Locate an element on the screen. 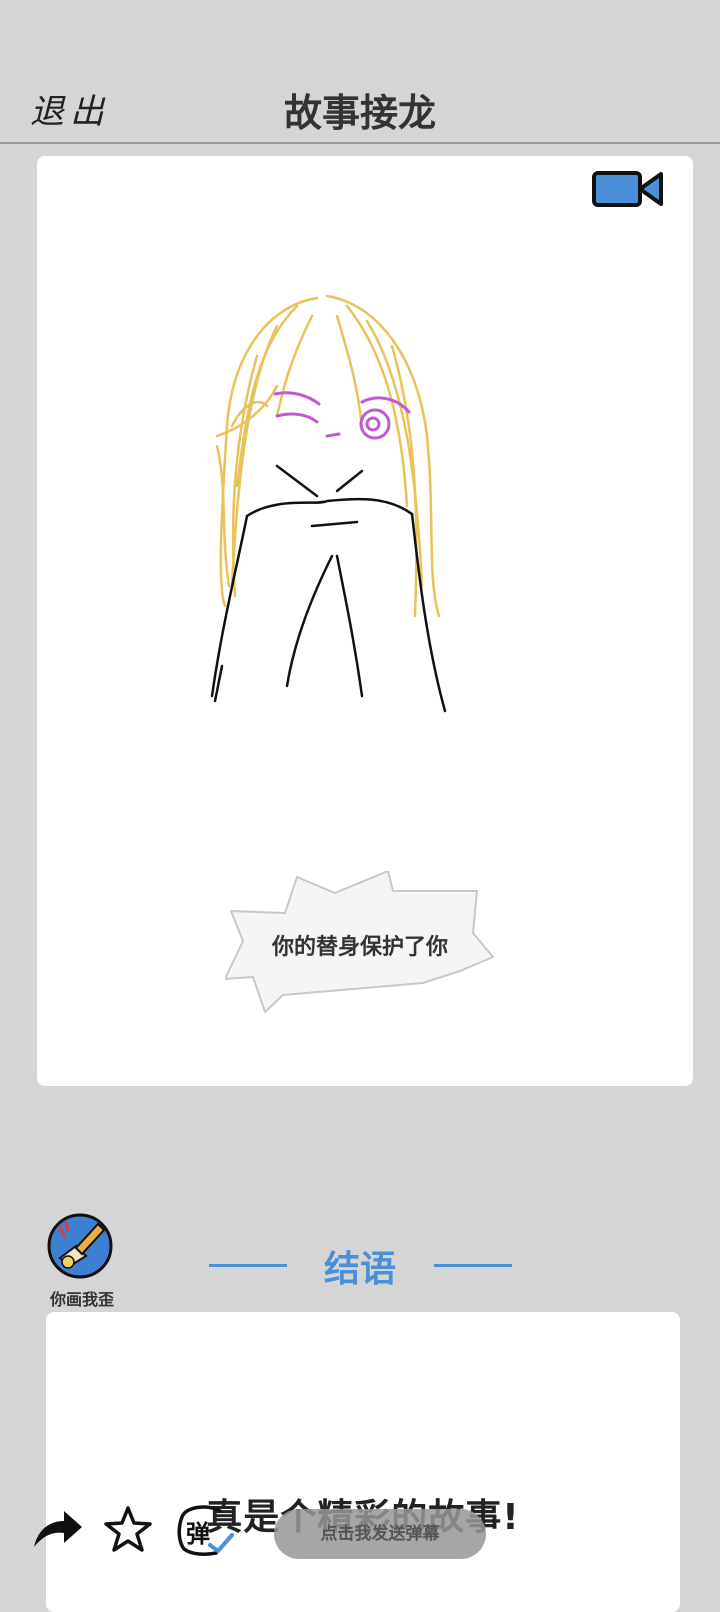 The width and height of the screenshot is (720, 1612). danmaku-toggle-icon: 弹 is located at coordinates (206, 1531).